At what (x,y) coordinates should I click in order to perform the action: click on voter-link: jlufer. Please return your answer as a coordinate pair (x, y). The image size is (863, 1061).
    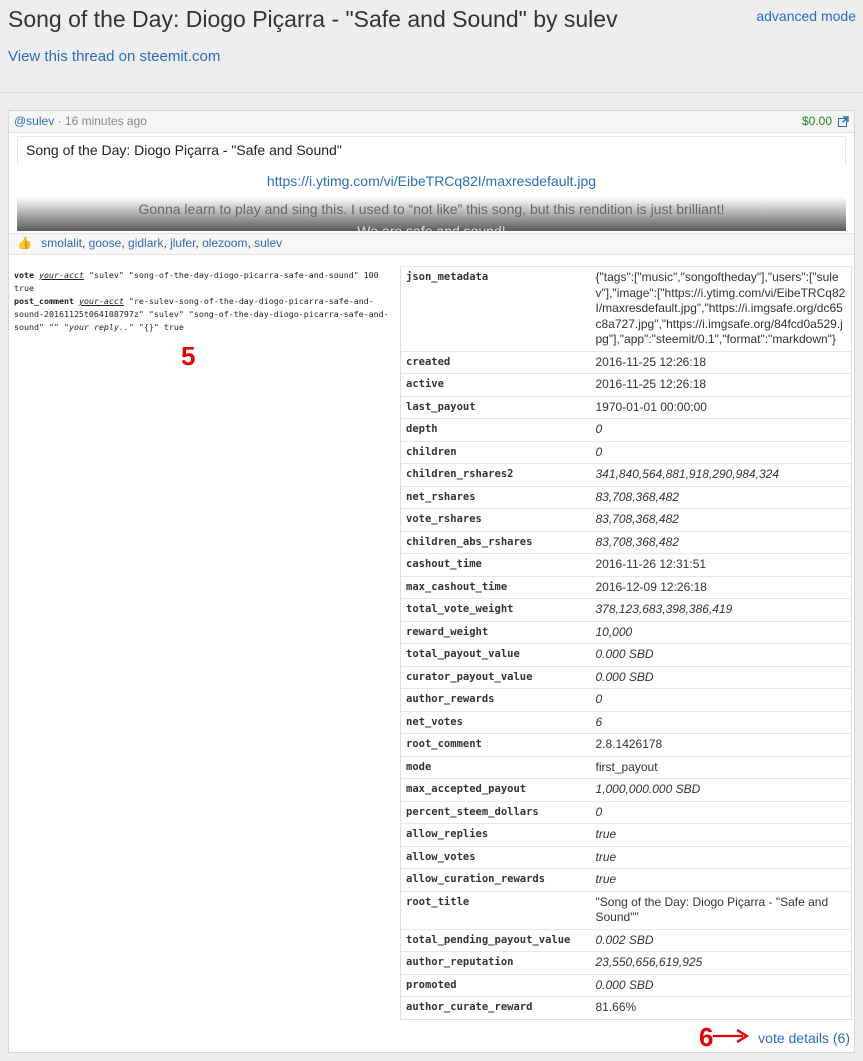
    Looking at the image, I should click on (182, 243).